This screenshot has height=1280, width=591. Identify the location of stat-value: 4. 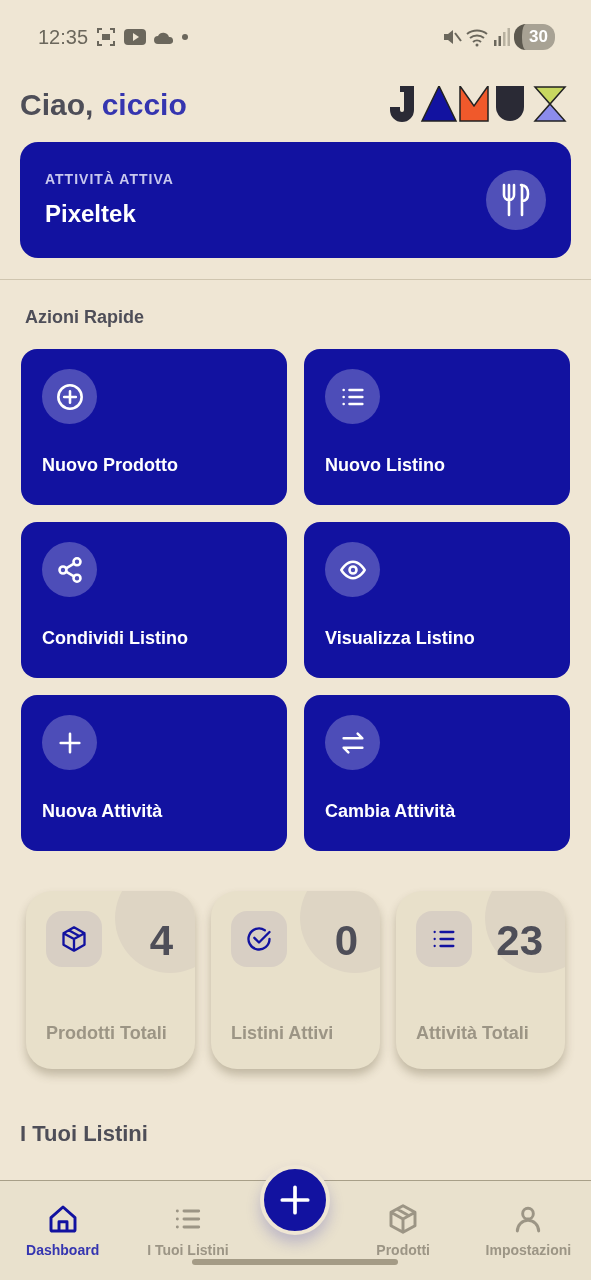
(161, 941).